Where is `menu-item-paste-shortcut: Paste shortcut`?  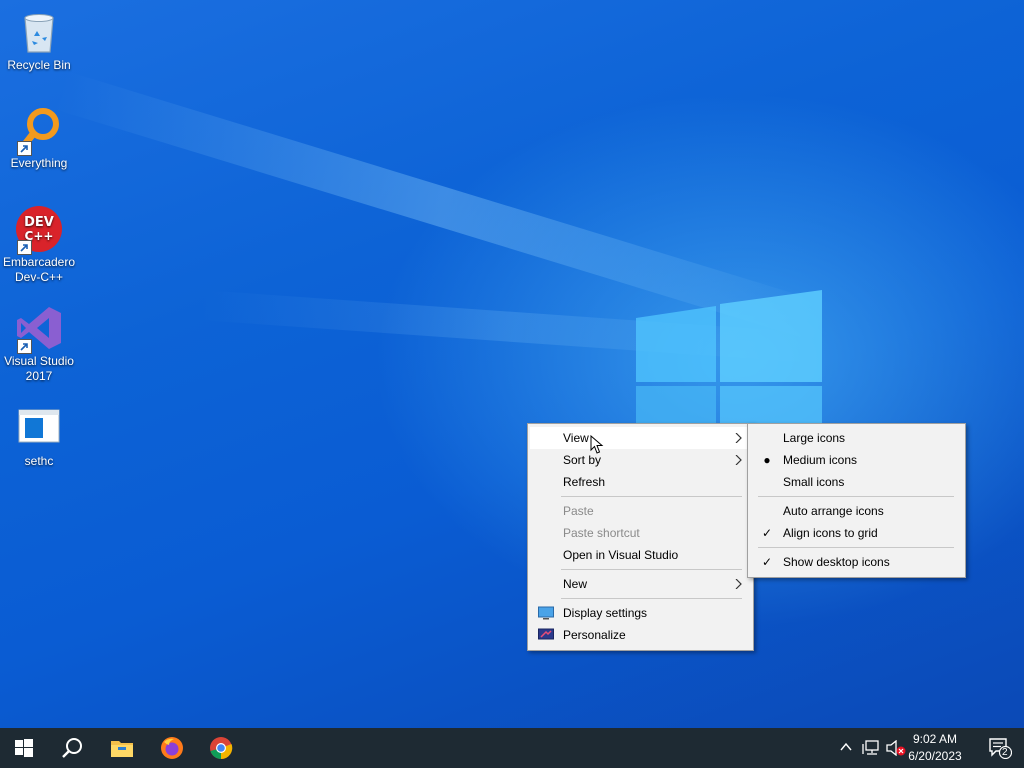 menu-item-paste-shortcut: Paste shortcut is located at coordinates (601, 533).